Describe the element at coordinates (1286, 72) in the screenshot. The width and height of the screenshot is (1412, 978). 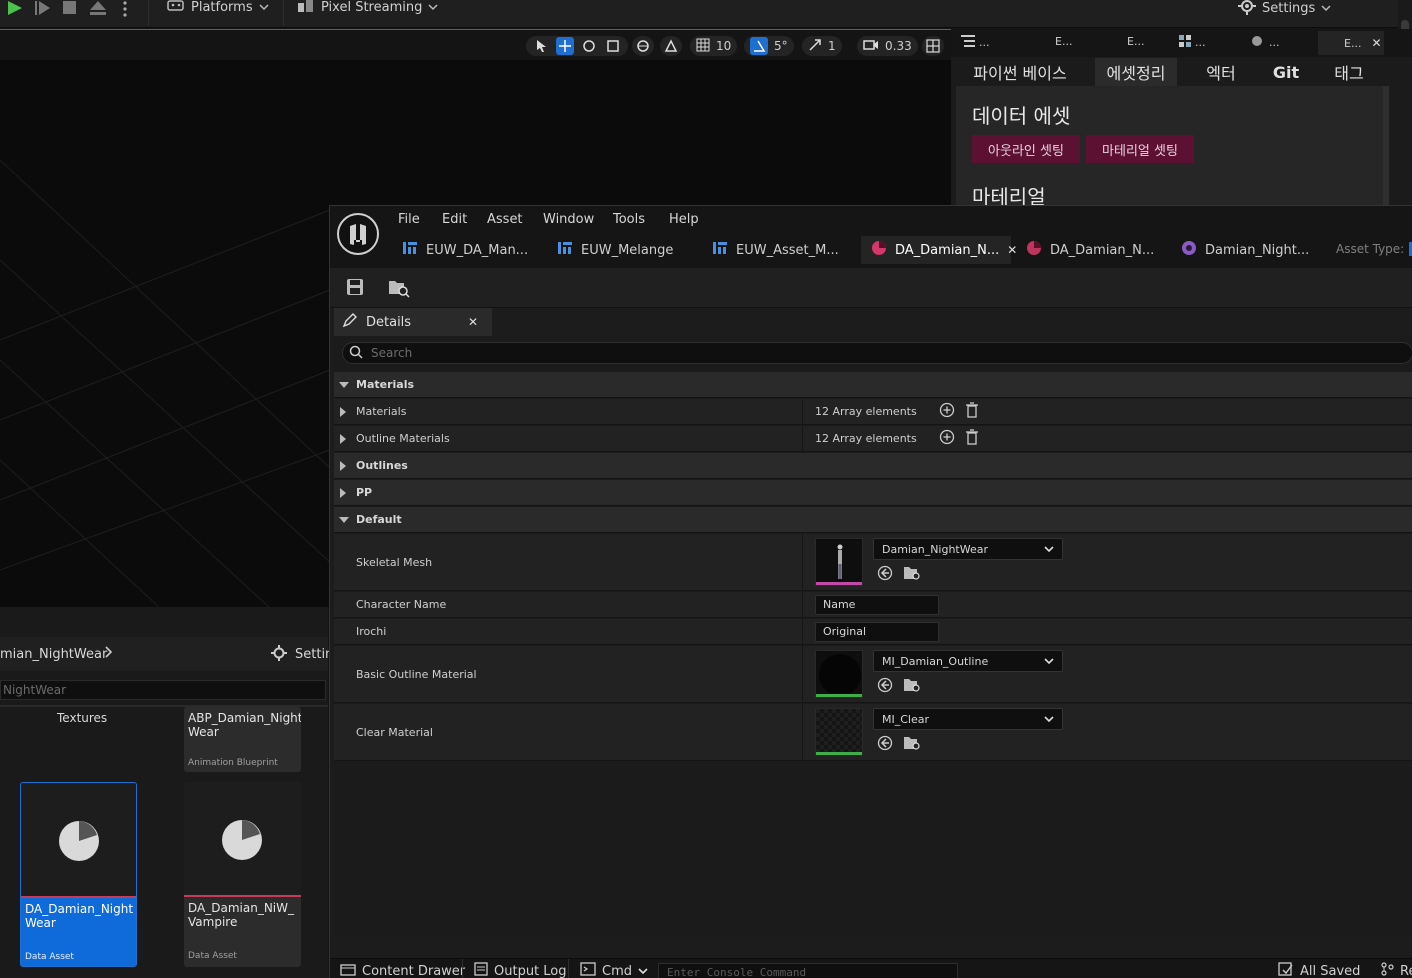
I see `tab-git: Git` at that location.